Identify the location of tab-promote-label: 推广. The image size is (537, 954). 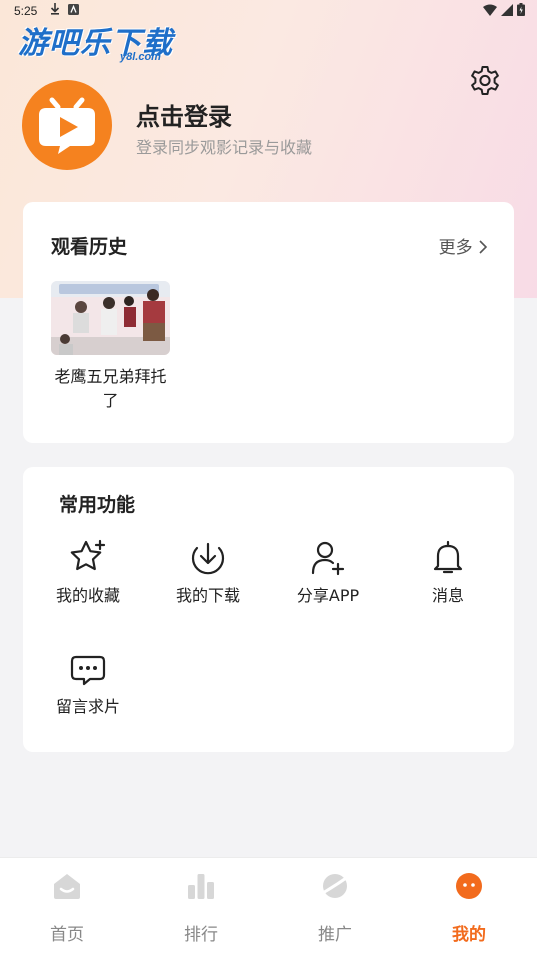
(335, 935).